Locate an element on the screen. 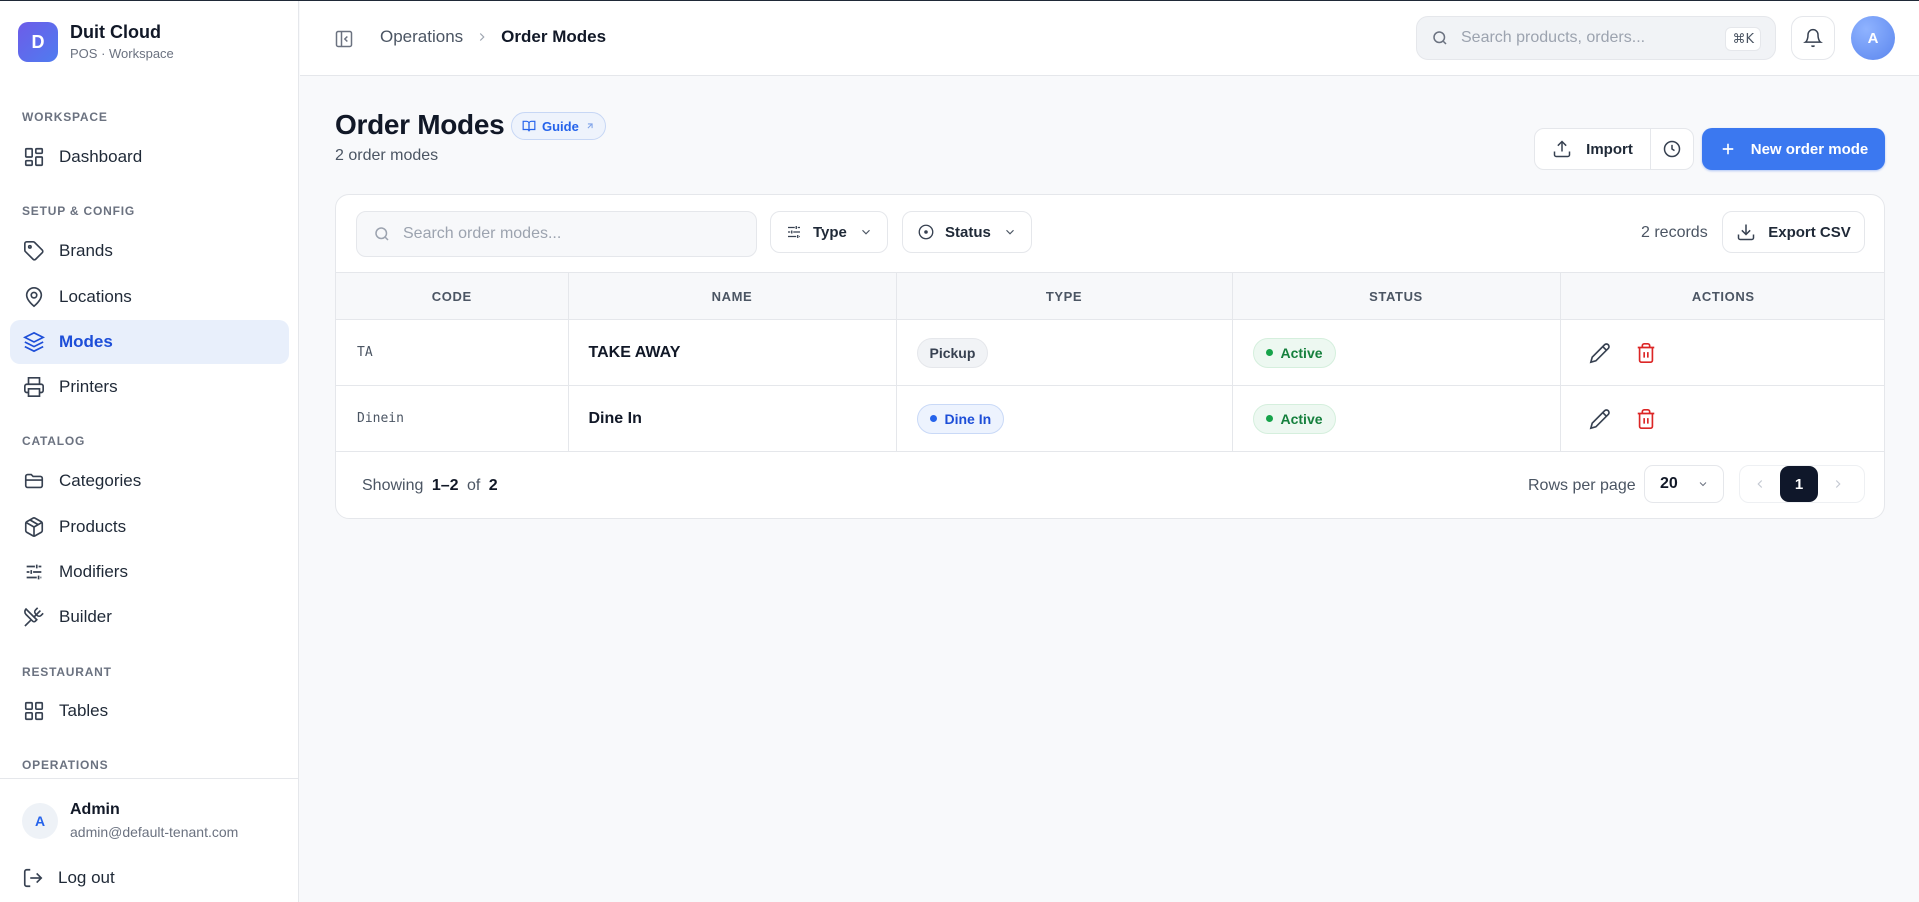 The image size is (1919, 902). table-row: Dinein Dine In Dine In Active is located at coordinates (1110, 418).